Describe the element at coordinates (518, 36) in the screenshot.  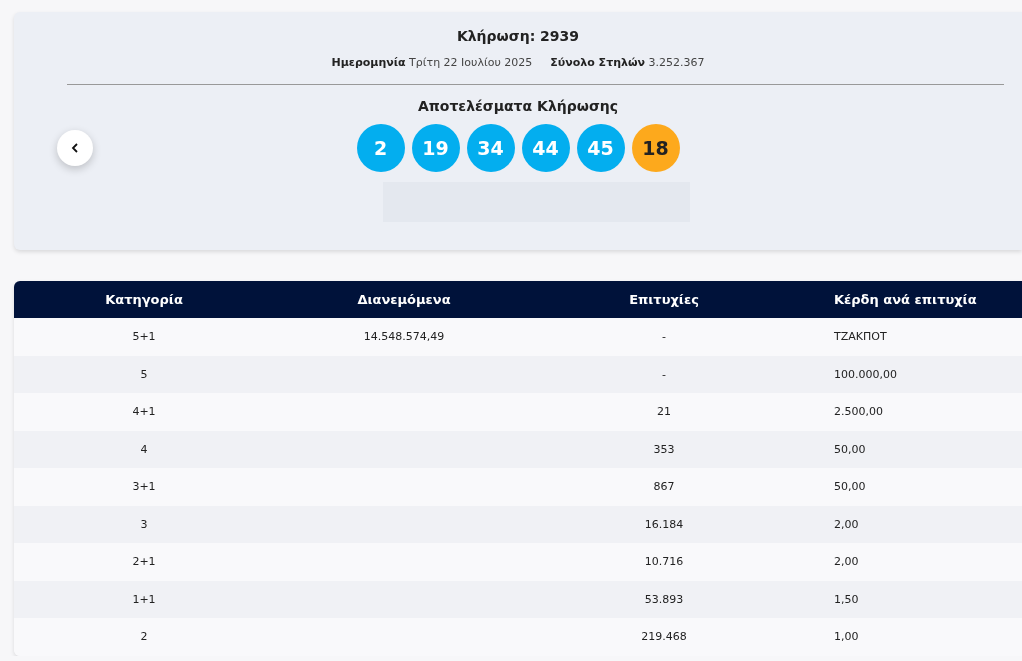
I see `draw-title: Κλήρωση: 2939` at that location.